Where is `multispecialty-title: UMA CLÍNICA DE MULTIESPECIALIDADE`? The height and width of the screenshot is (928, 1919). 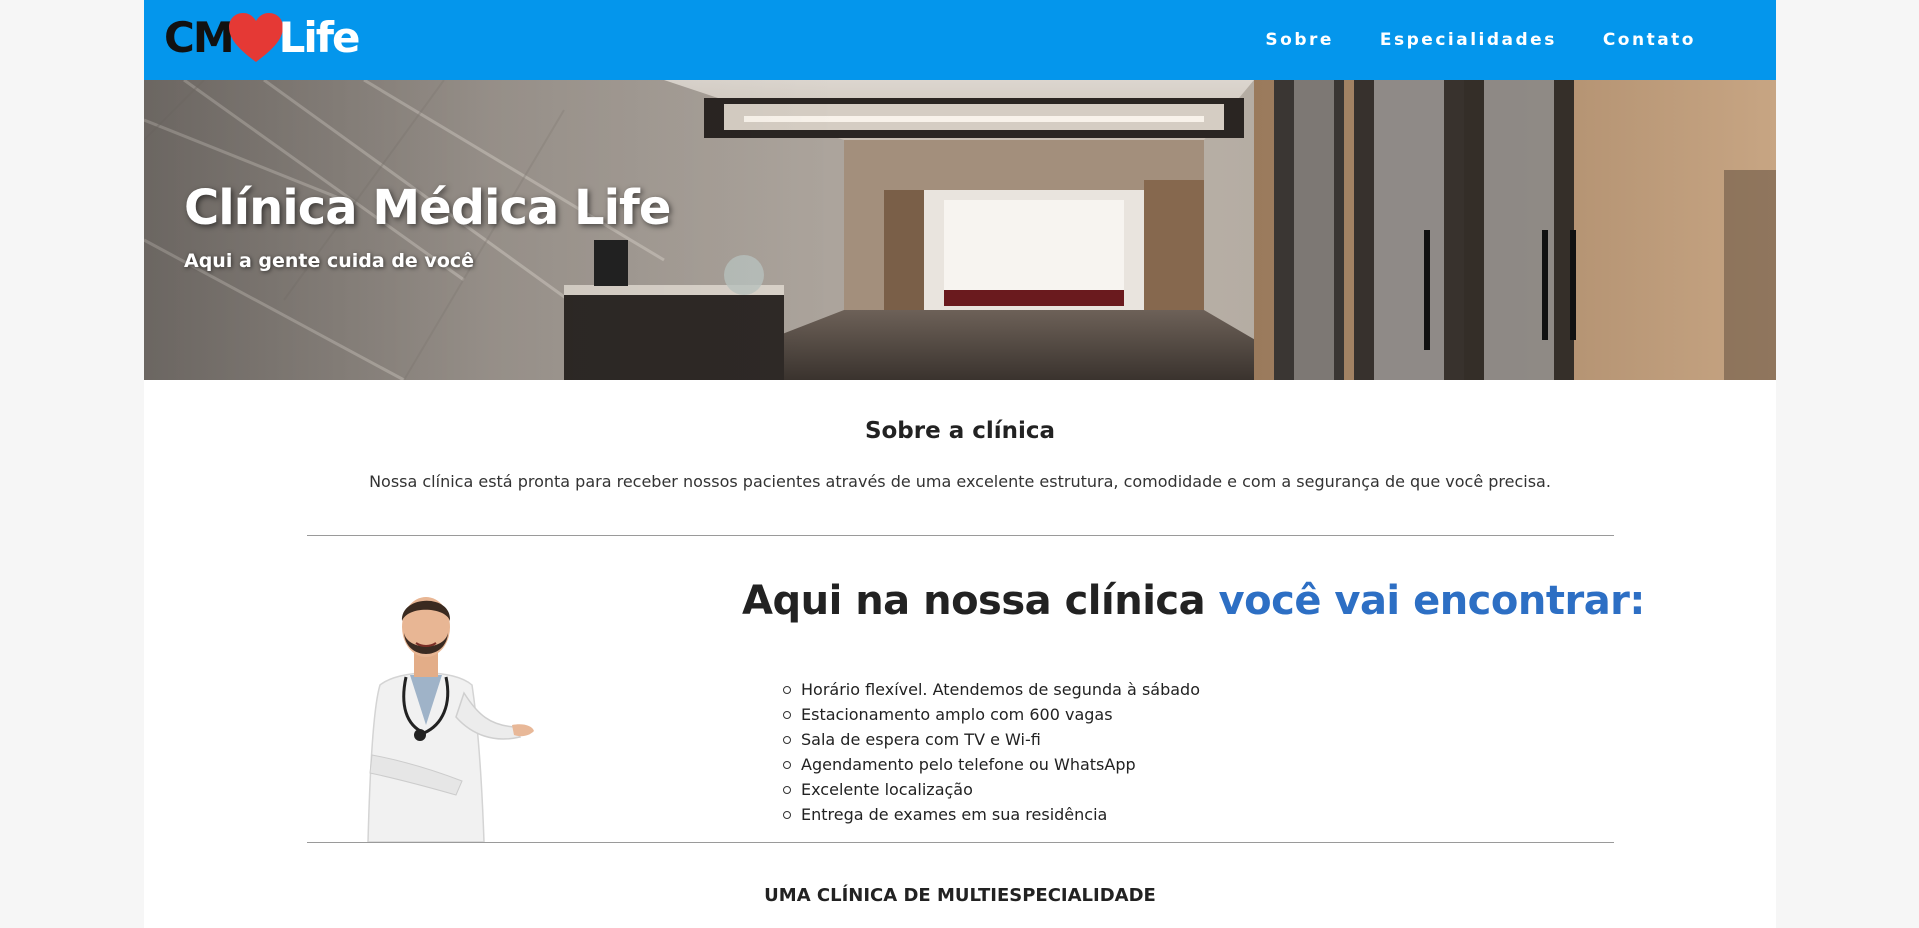 multispecialty-title: UMA CLÍNICA DE MULTIESPECIALIDADE is located at coordinates (960, 895).